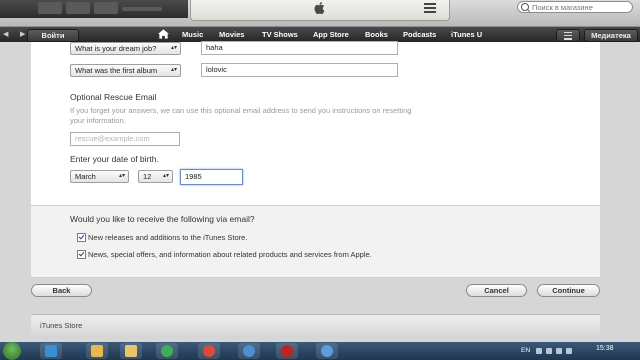  I want to click on windows-taskbar: EN 15:38, so click(320, 351).